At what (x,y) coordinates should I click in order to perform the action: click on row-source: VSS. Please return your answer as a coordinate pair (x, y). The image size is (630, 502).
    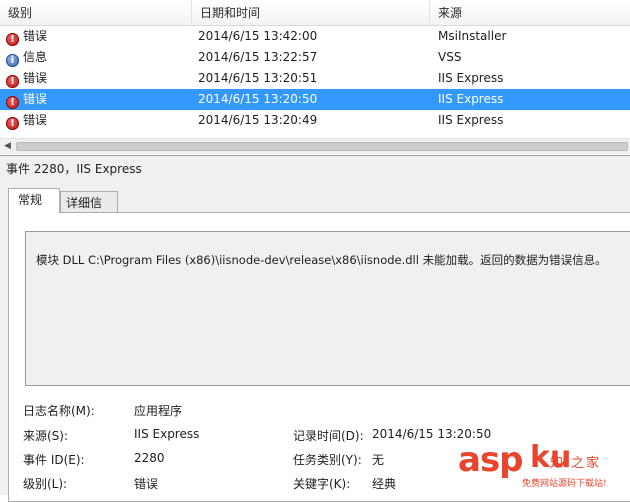
    Looking at the image, I should click on (450, 57).